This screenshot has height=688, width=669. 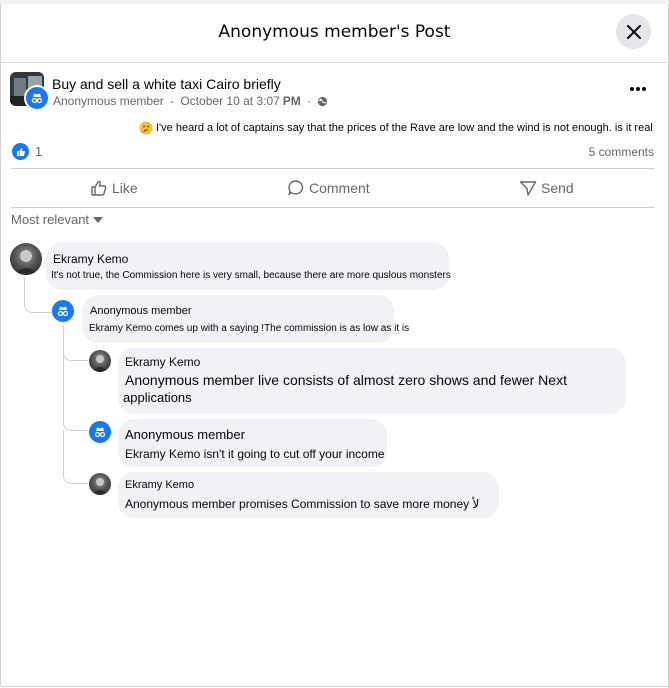 What do you see at coordinates (50, 219) in the screenshot?
I see `sort-label: Most relevant` at bounding box center [50, 219].